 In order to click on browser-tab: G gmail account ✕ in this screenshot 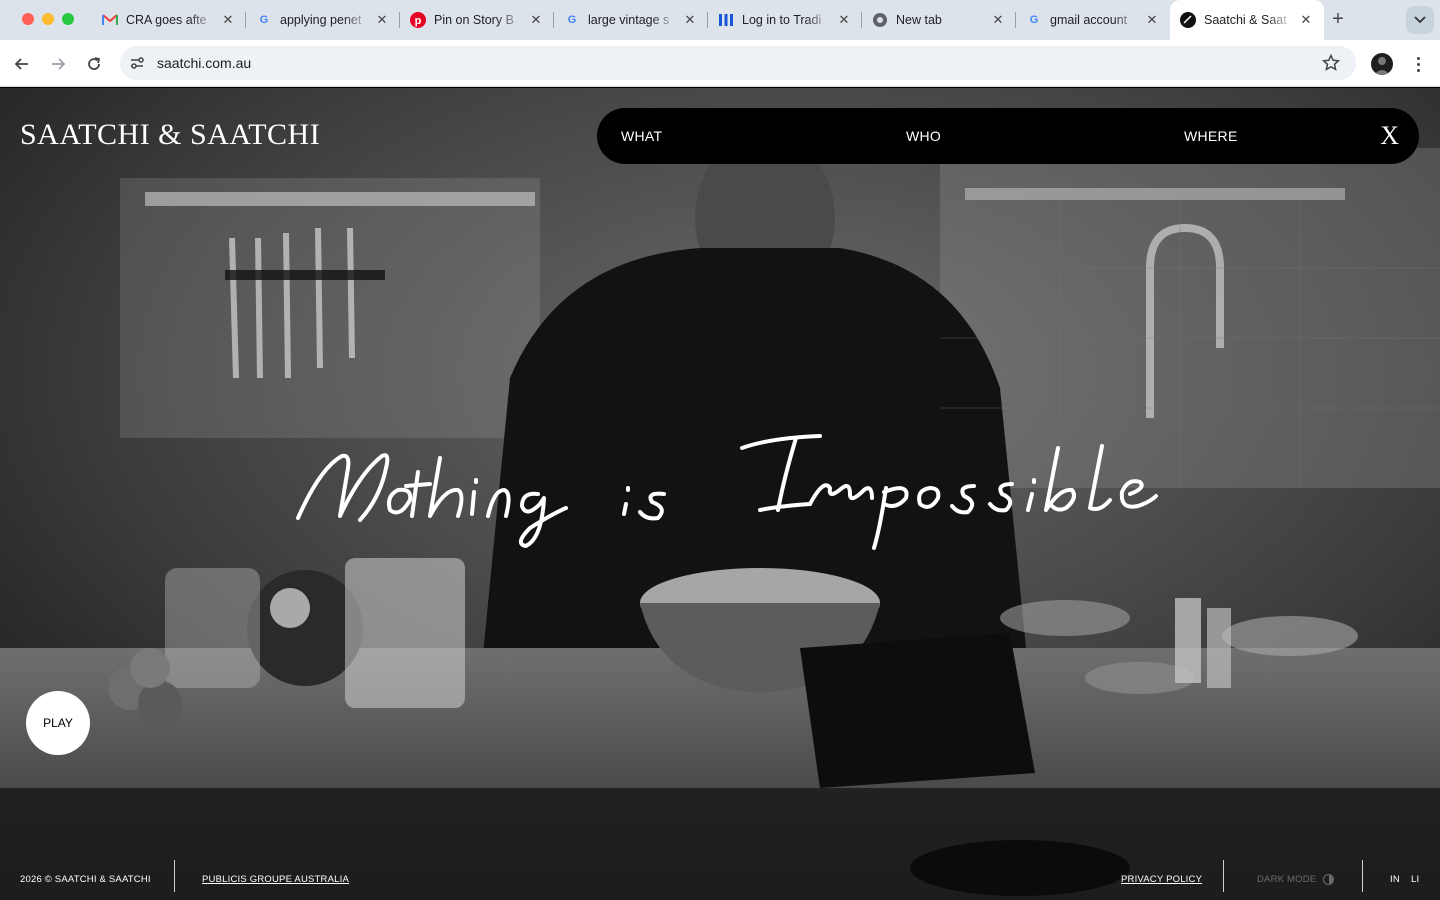, I will do `click(1093, 20)`.